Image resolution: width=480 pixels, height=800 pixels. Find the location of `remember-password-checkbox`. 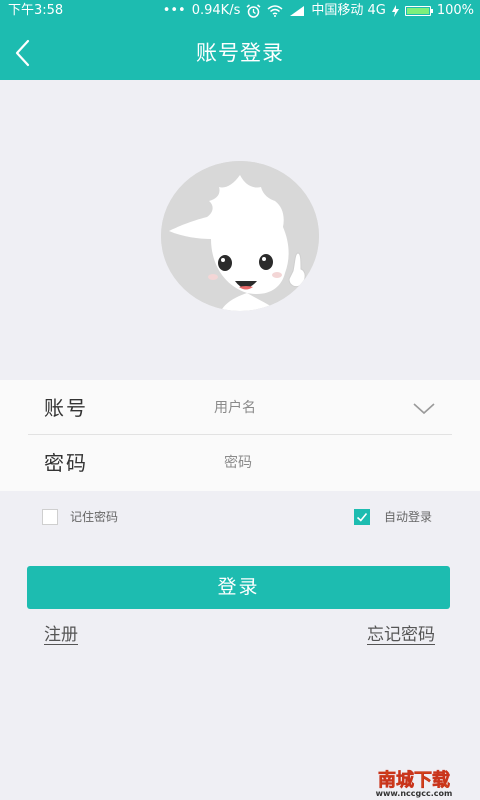

remember-password-checkbox is located at coordinates (50, 516).